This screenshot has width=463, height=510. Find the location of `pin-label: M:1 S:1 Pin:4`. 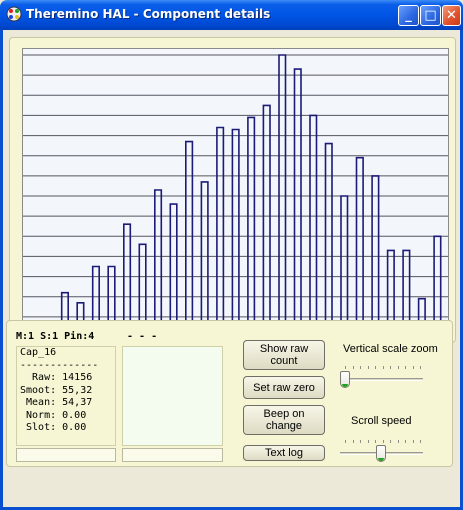

pin-label: M:1 S:1 Pin:4 is located at coordinates (55, 336).